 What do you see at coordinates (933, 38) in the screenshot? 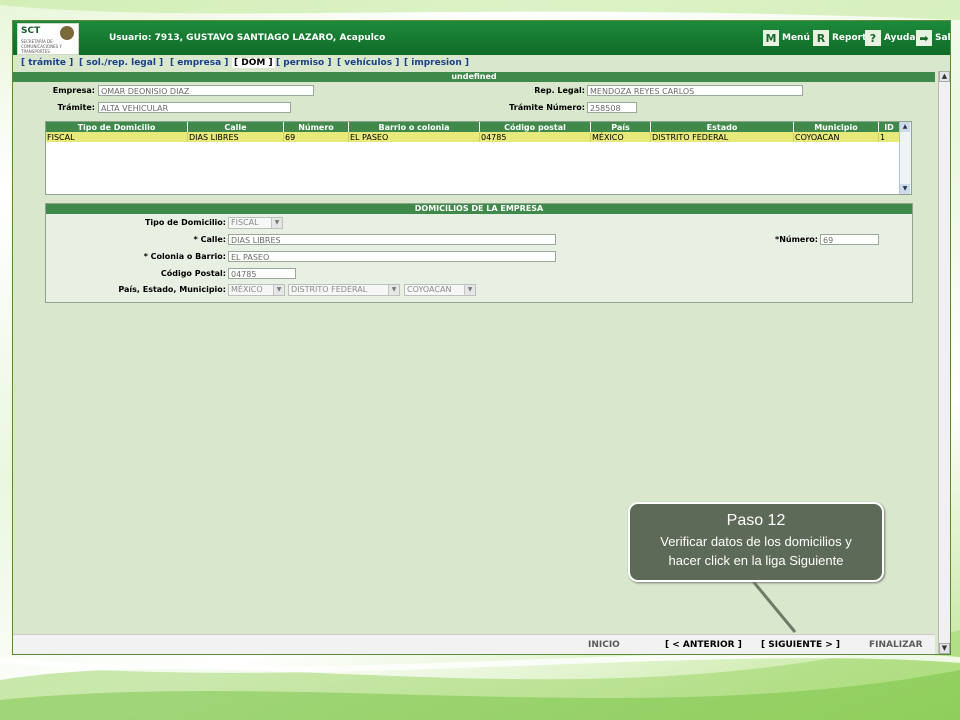
I see `exit-button: ➡ Salir` at bounding box center [933, 38].